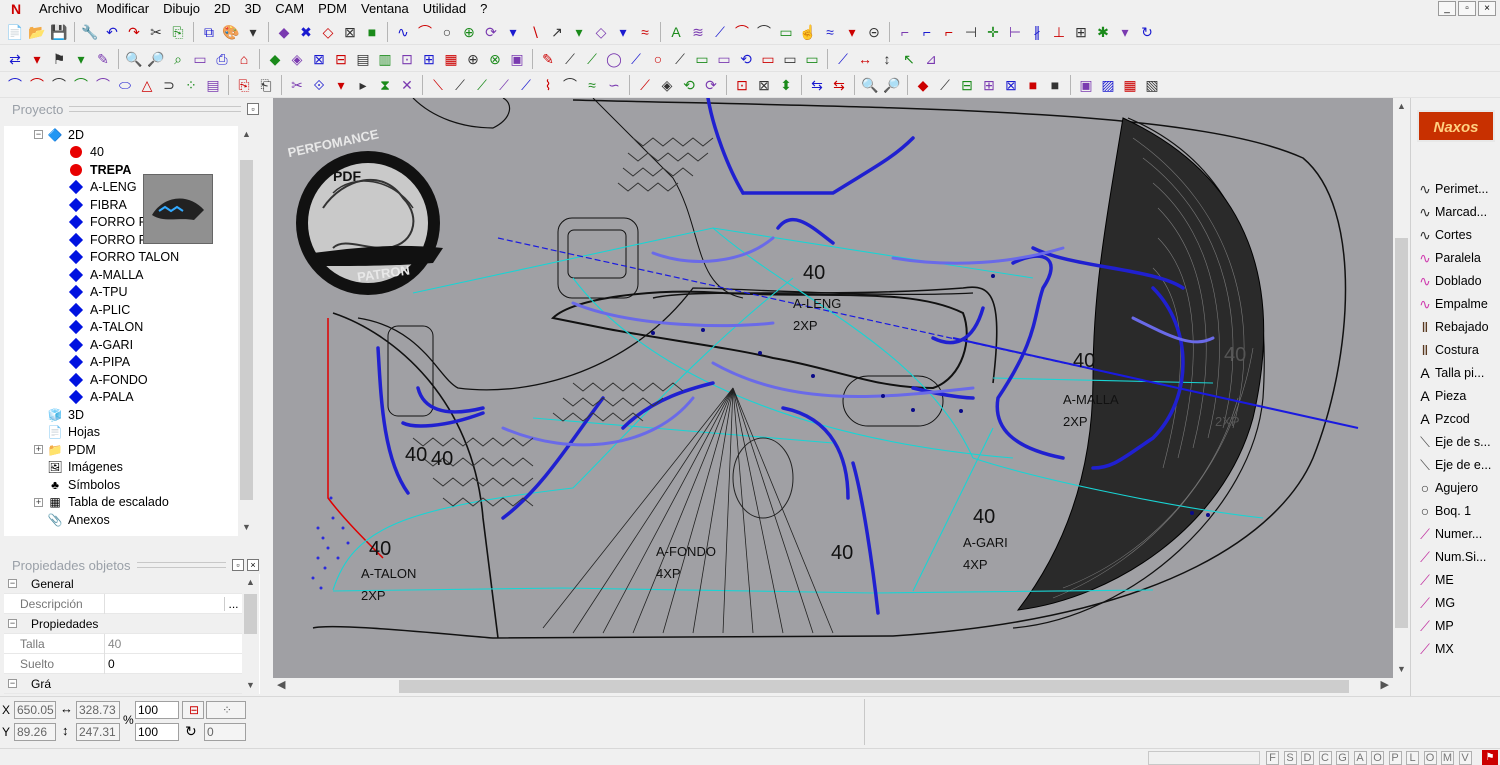  What do you see at coordinates (173, 643) in the screenshot?
I see `property-value: 40` at bounding box center [173, 643].